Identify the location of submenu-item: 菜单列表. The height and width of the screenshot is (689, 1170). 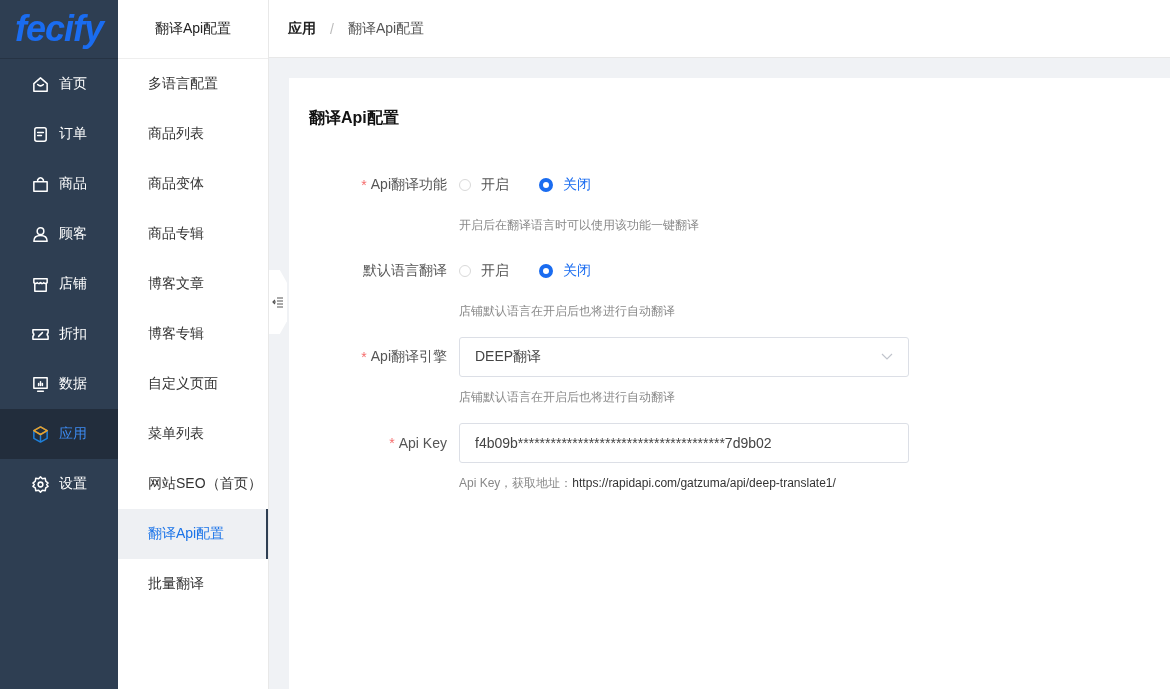
(193, 434).